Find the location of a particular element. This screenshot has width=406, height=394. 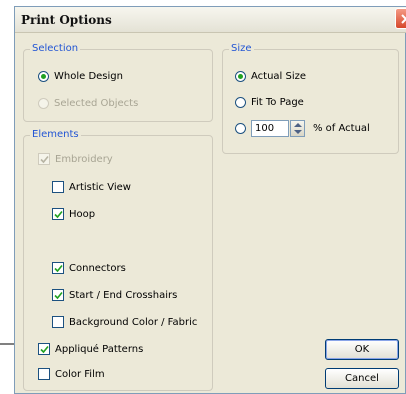

selection-group: Selection Whole Design Selected Objects is located at coordinates (118, 82).